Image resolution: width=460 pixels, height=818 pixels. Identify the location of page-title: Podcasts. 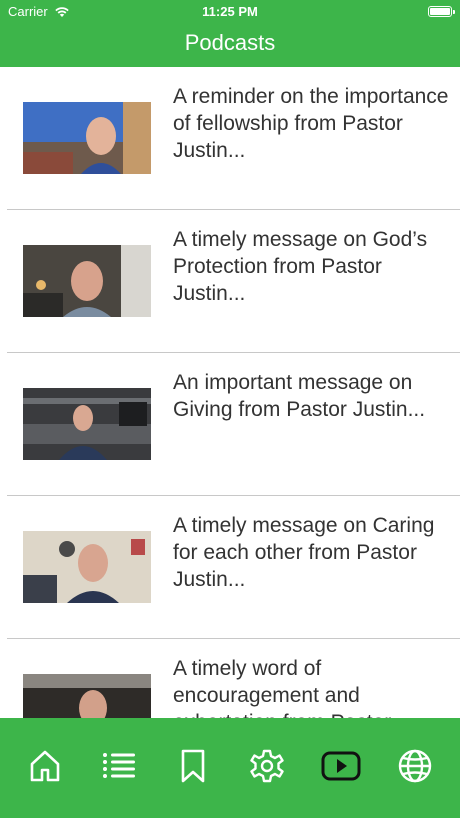
(230, 42).